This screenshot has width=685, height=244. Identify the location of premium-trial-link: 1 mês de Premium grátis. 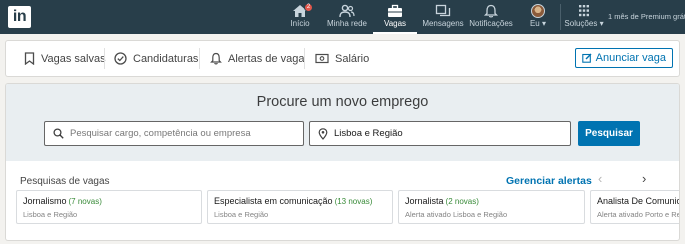
(646, 16).